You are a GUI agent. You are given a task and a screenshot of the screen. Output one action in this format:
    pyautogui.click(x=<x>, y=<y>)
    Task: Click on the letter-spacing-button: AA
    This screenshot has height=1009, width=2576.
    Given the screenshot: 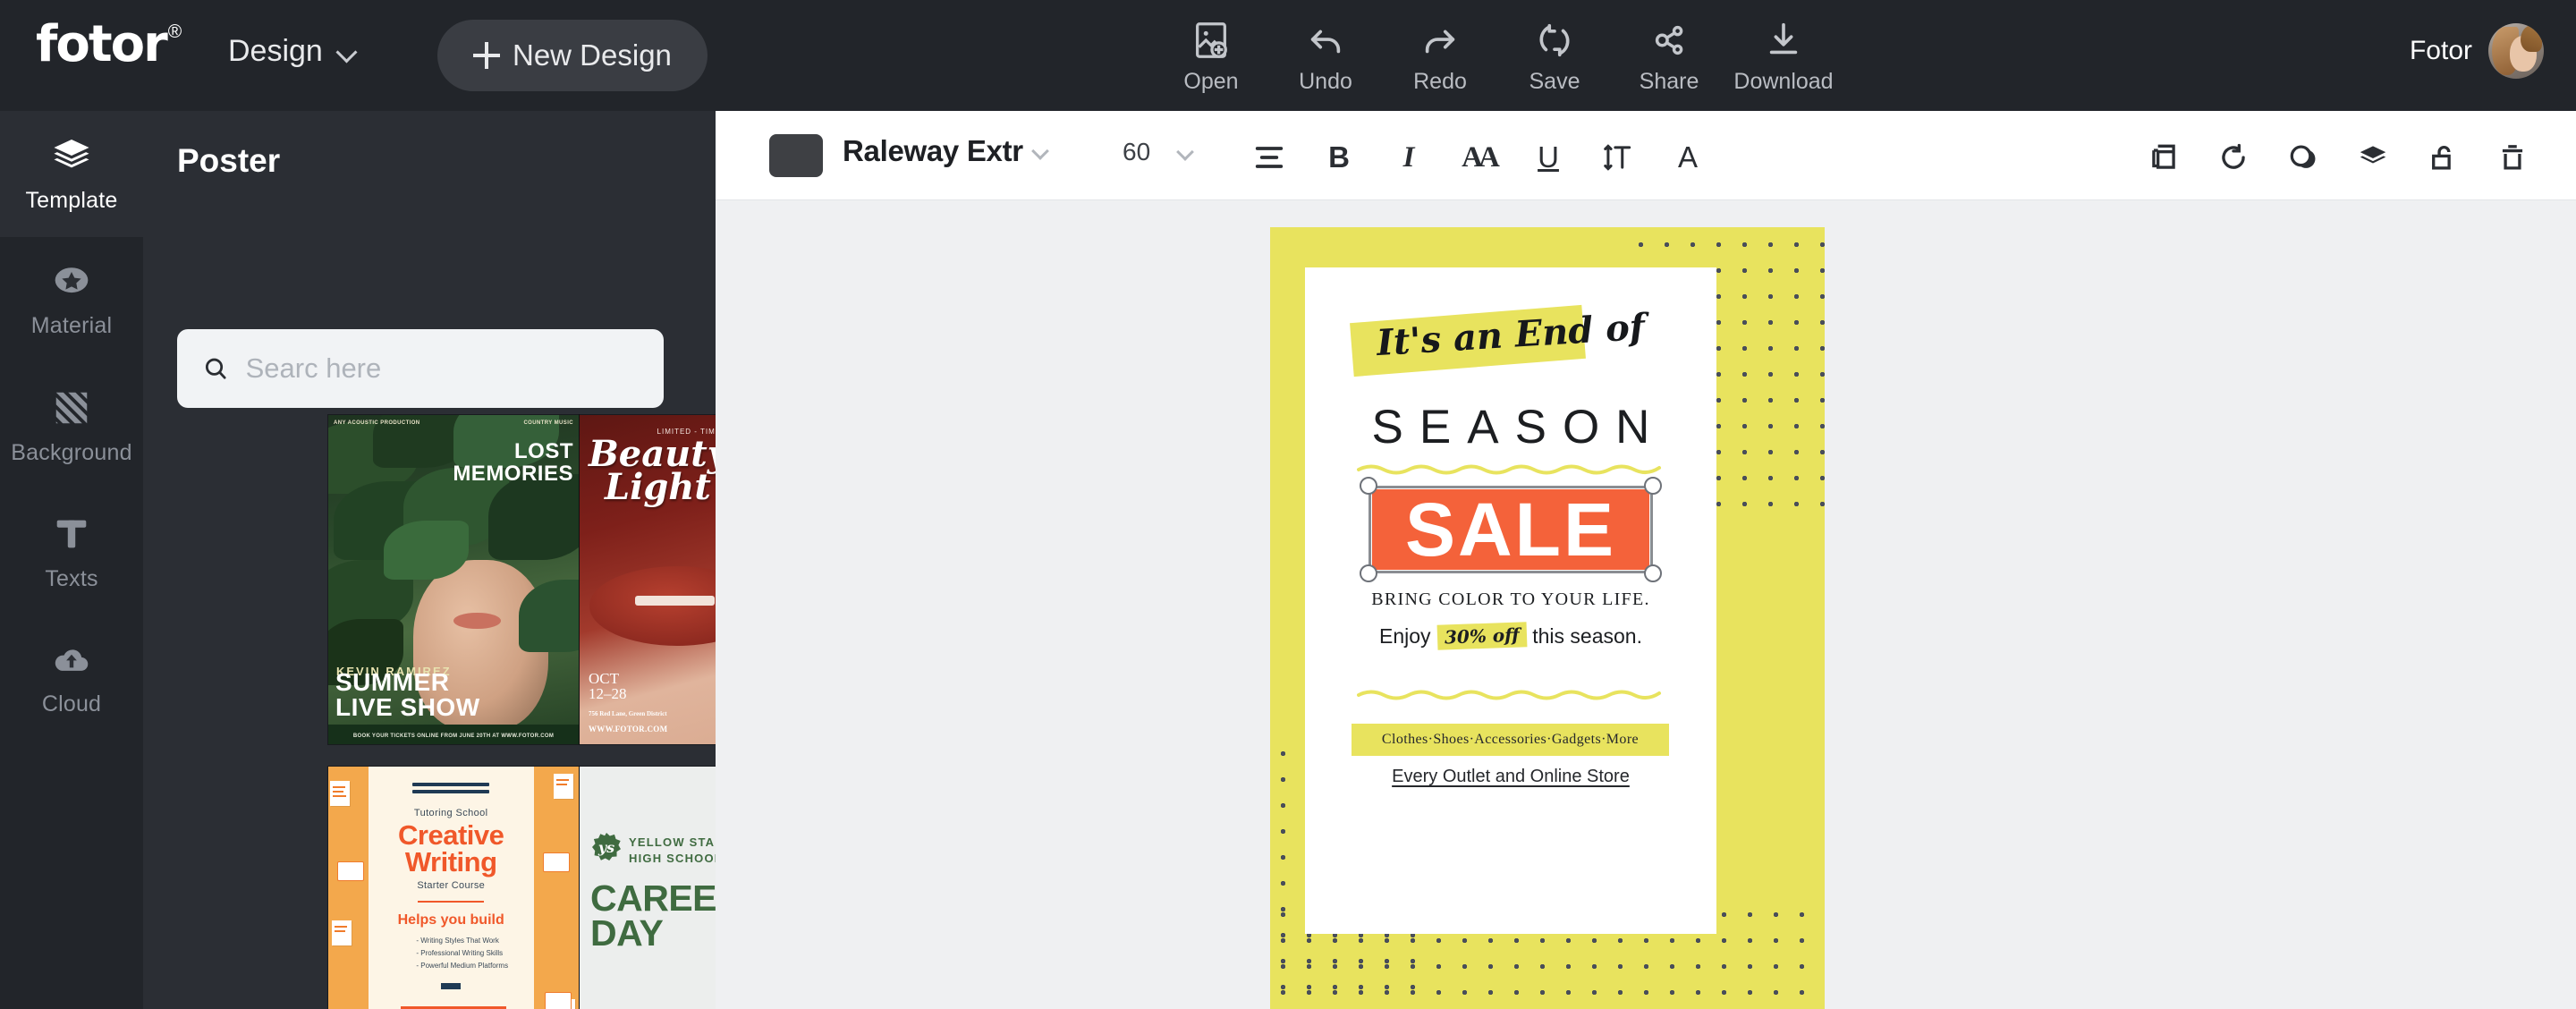 What is the action you would take?
    pyautogui.click(x=1478, y=157)
    